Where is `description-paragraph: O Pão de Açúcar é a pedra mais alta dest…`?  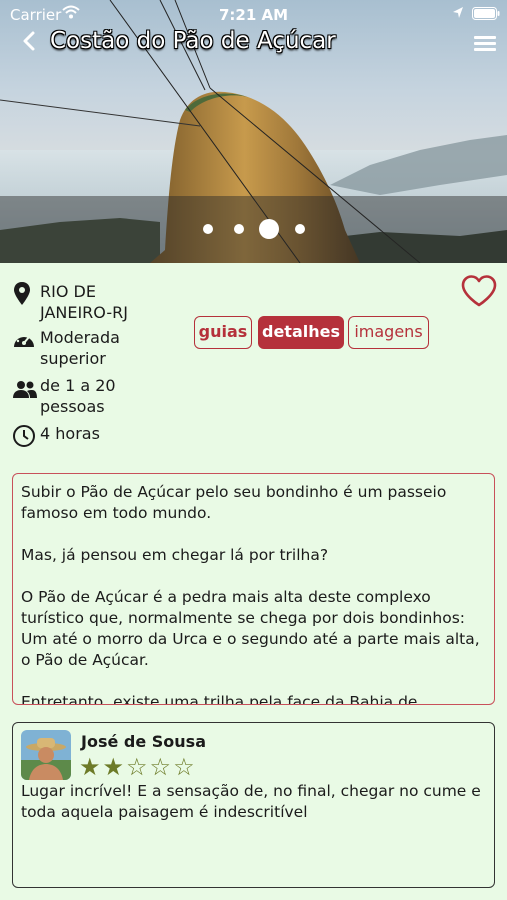 description-paragraph: O Pão de Açúcar é a pedra mais alta dest… is located at coordinates (250, 628).